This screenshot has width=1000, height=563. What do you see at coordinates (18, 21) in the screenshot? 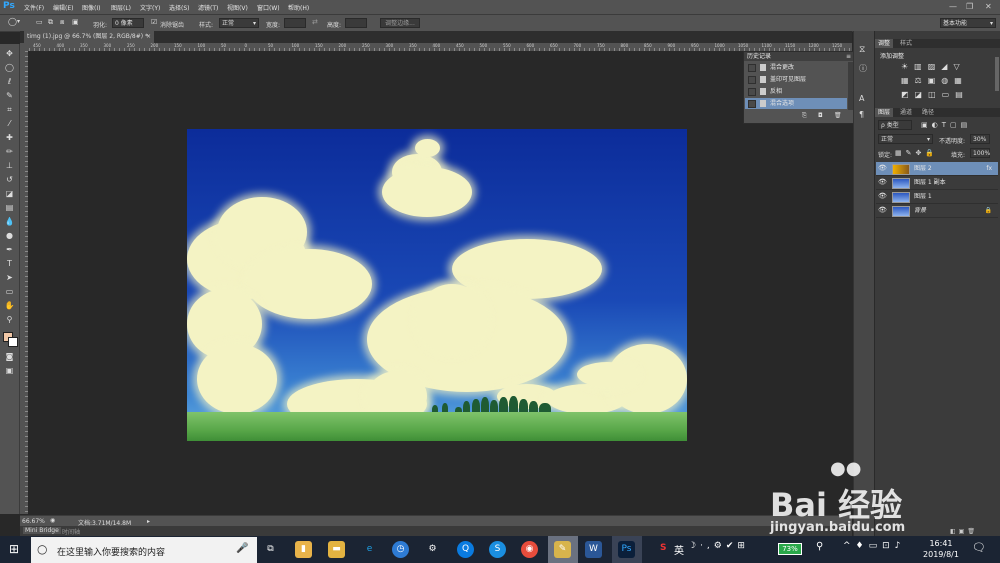
I see `chevron-down-icon: ▾` at bounding box center [18, 21].